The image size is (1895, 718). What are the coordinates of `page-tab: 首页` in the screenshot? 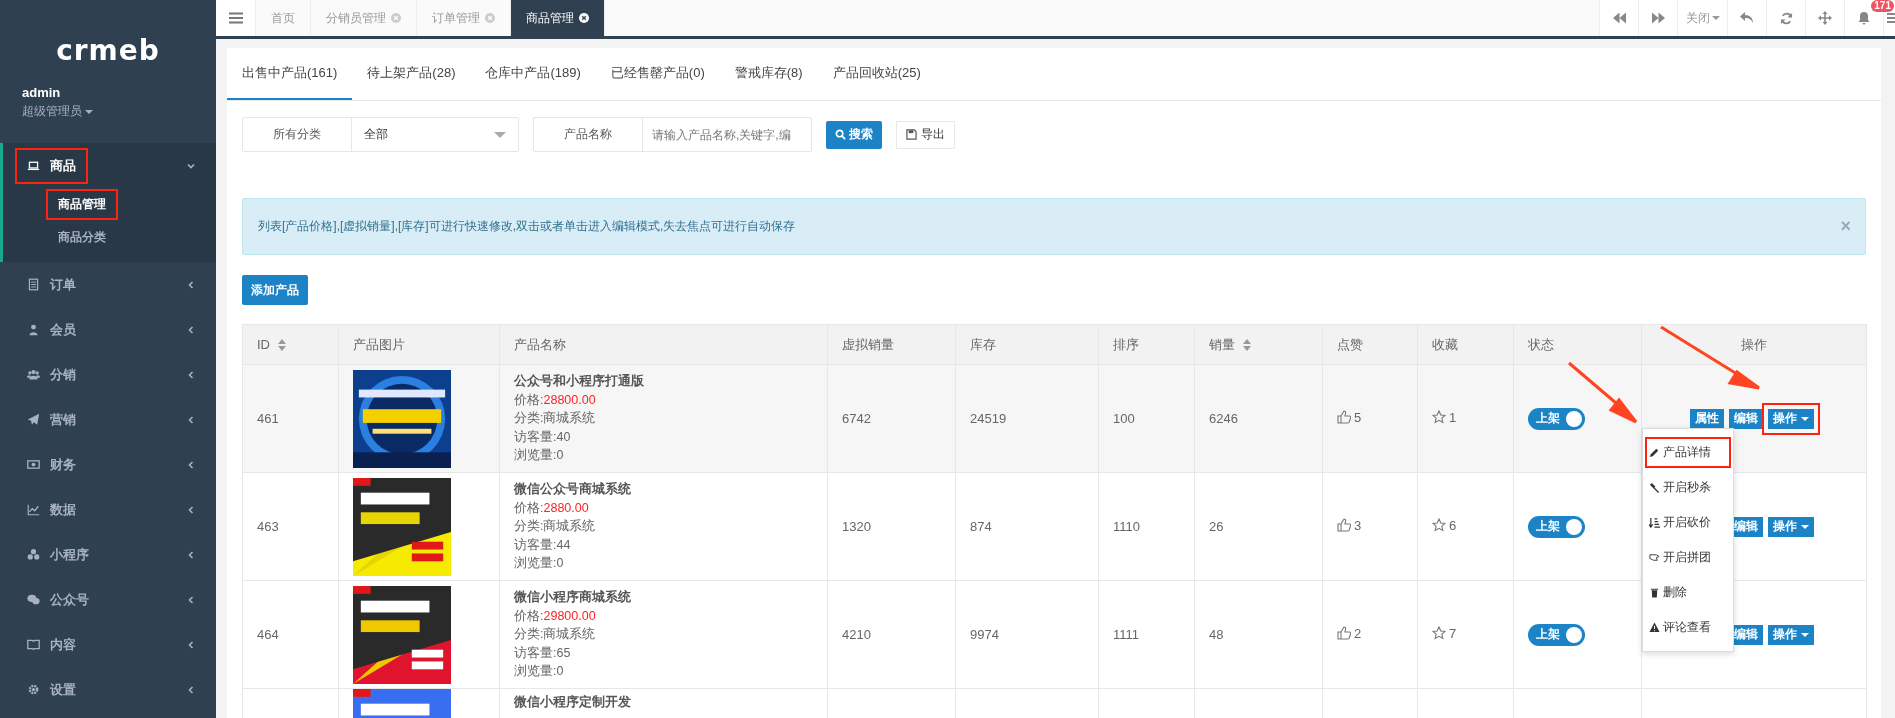 It's located at (283, 18).